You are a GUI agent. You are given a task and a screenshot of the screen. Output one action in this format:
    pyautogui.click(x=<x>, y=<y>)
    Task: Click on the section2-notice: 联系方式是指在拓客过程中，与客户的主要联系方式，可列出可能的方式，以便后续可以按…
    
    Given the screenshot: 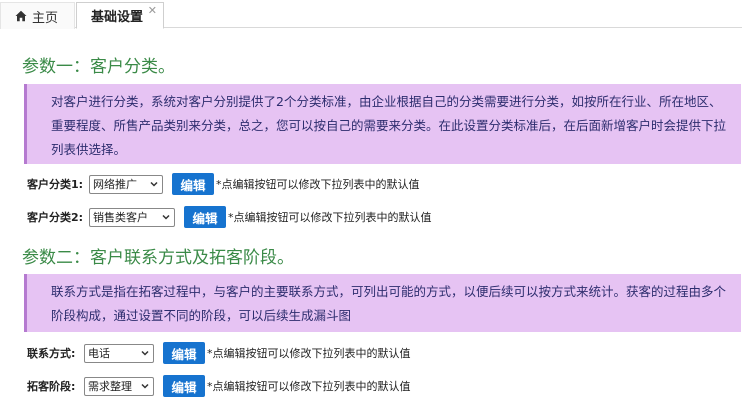 What is the action you would take?
    pyautogui.click(x=382, y=303)
    